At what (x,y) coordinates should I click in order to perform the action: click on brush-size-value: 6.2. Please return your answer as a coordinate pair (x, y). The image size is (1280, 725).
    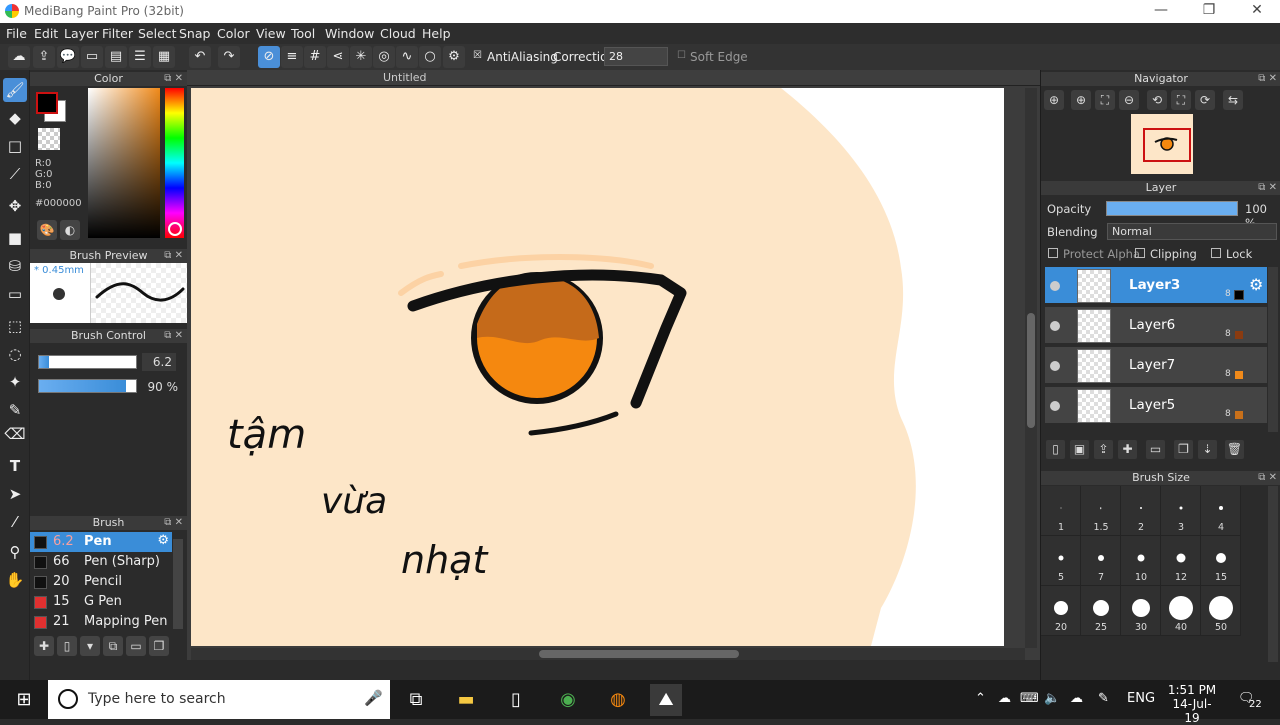
    Looking at the image, I should click on (159, 362).